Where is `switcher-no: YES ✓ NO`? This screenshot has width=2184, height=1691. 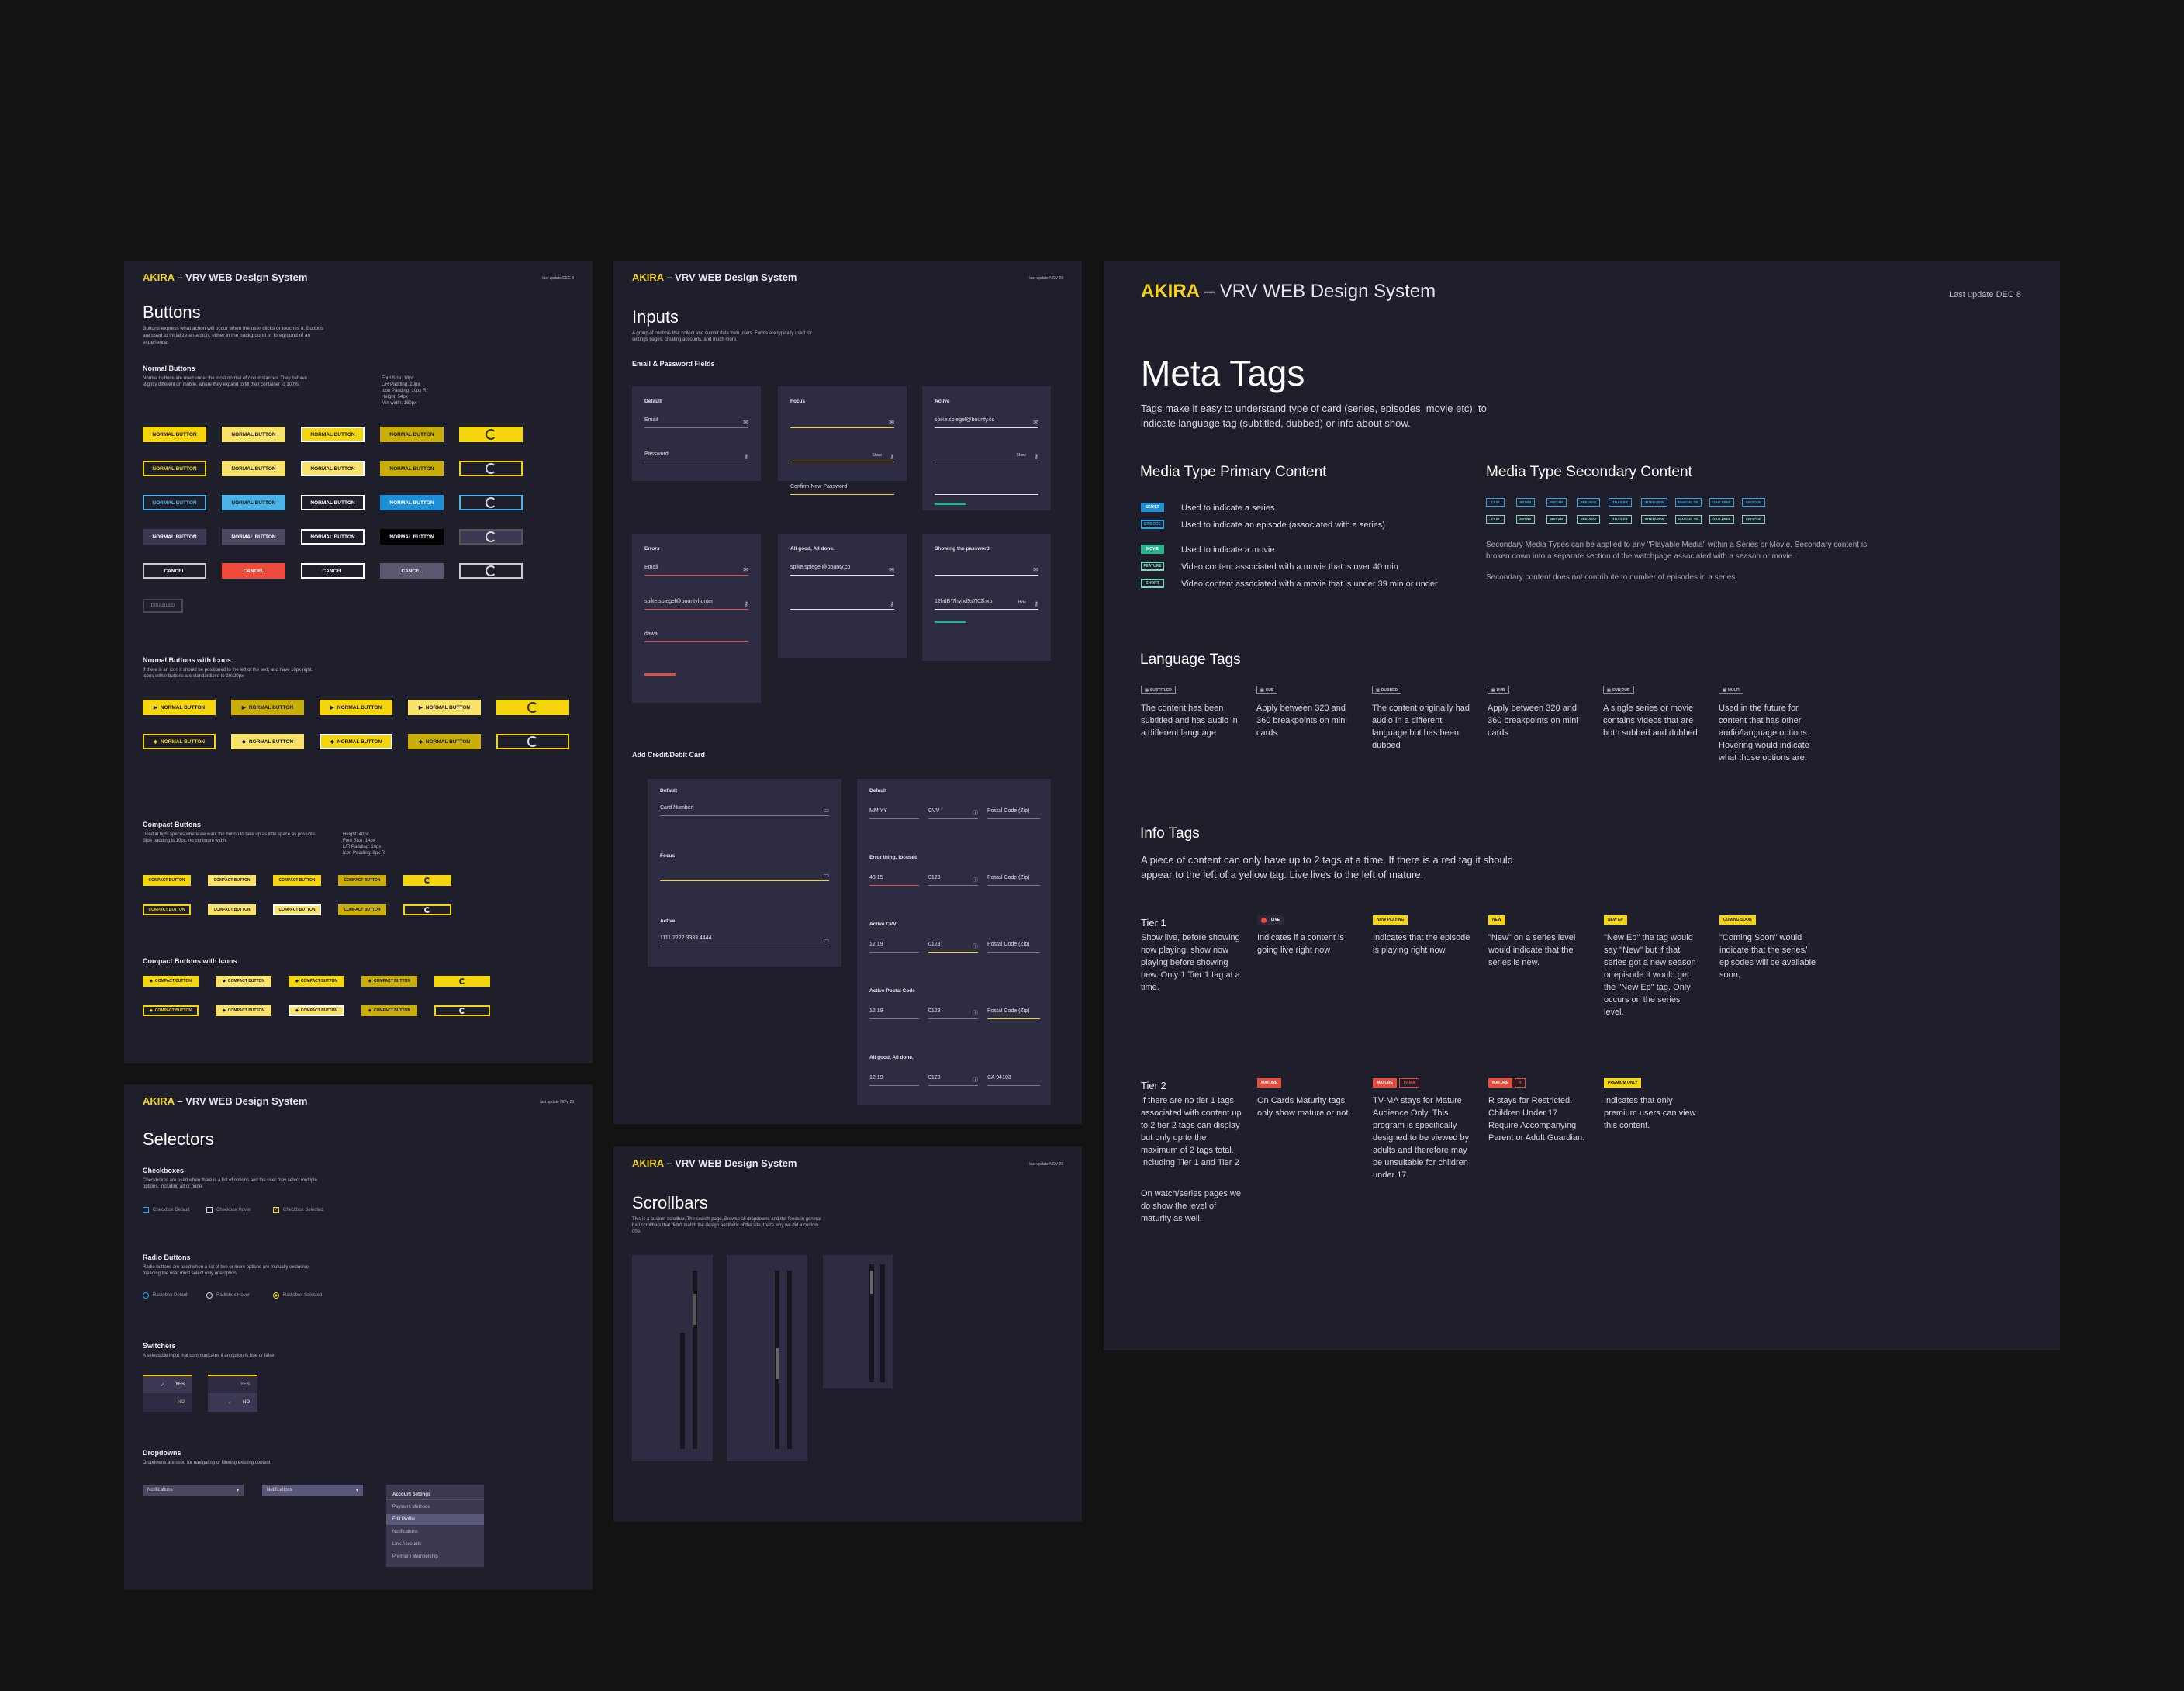
switcher-no: YES ✓ NO is located at coordinates (232, 1393).